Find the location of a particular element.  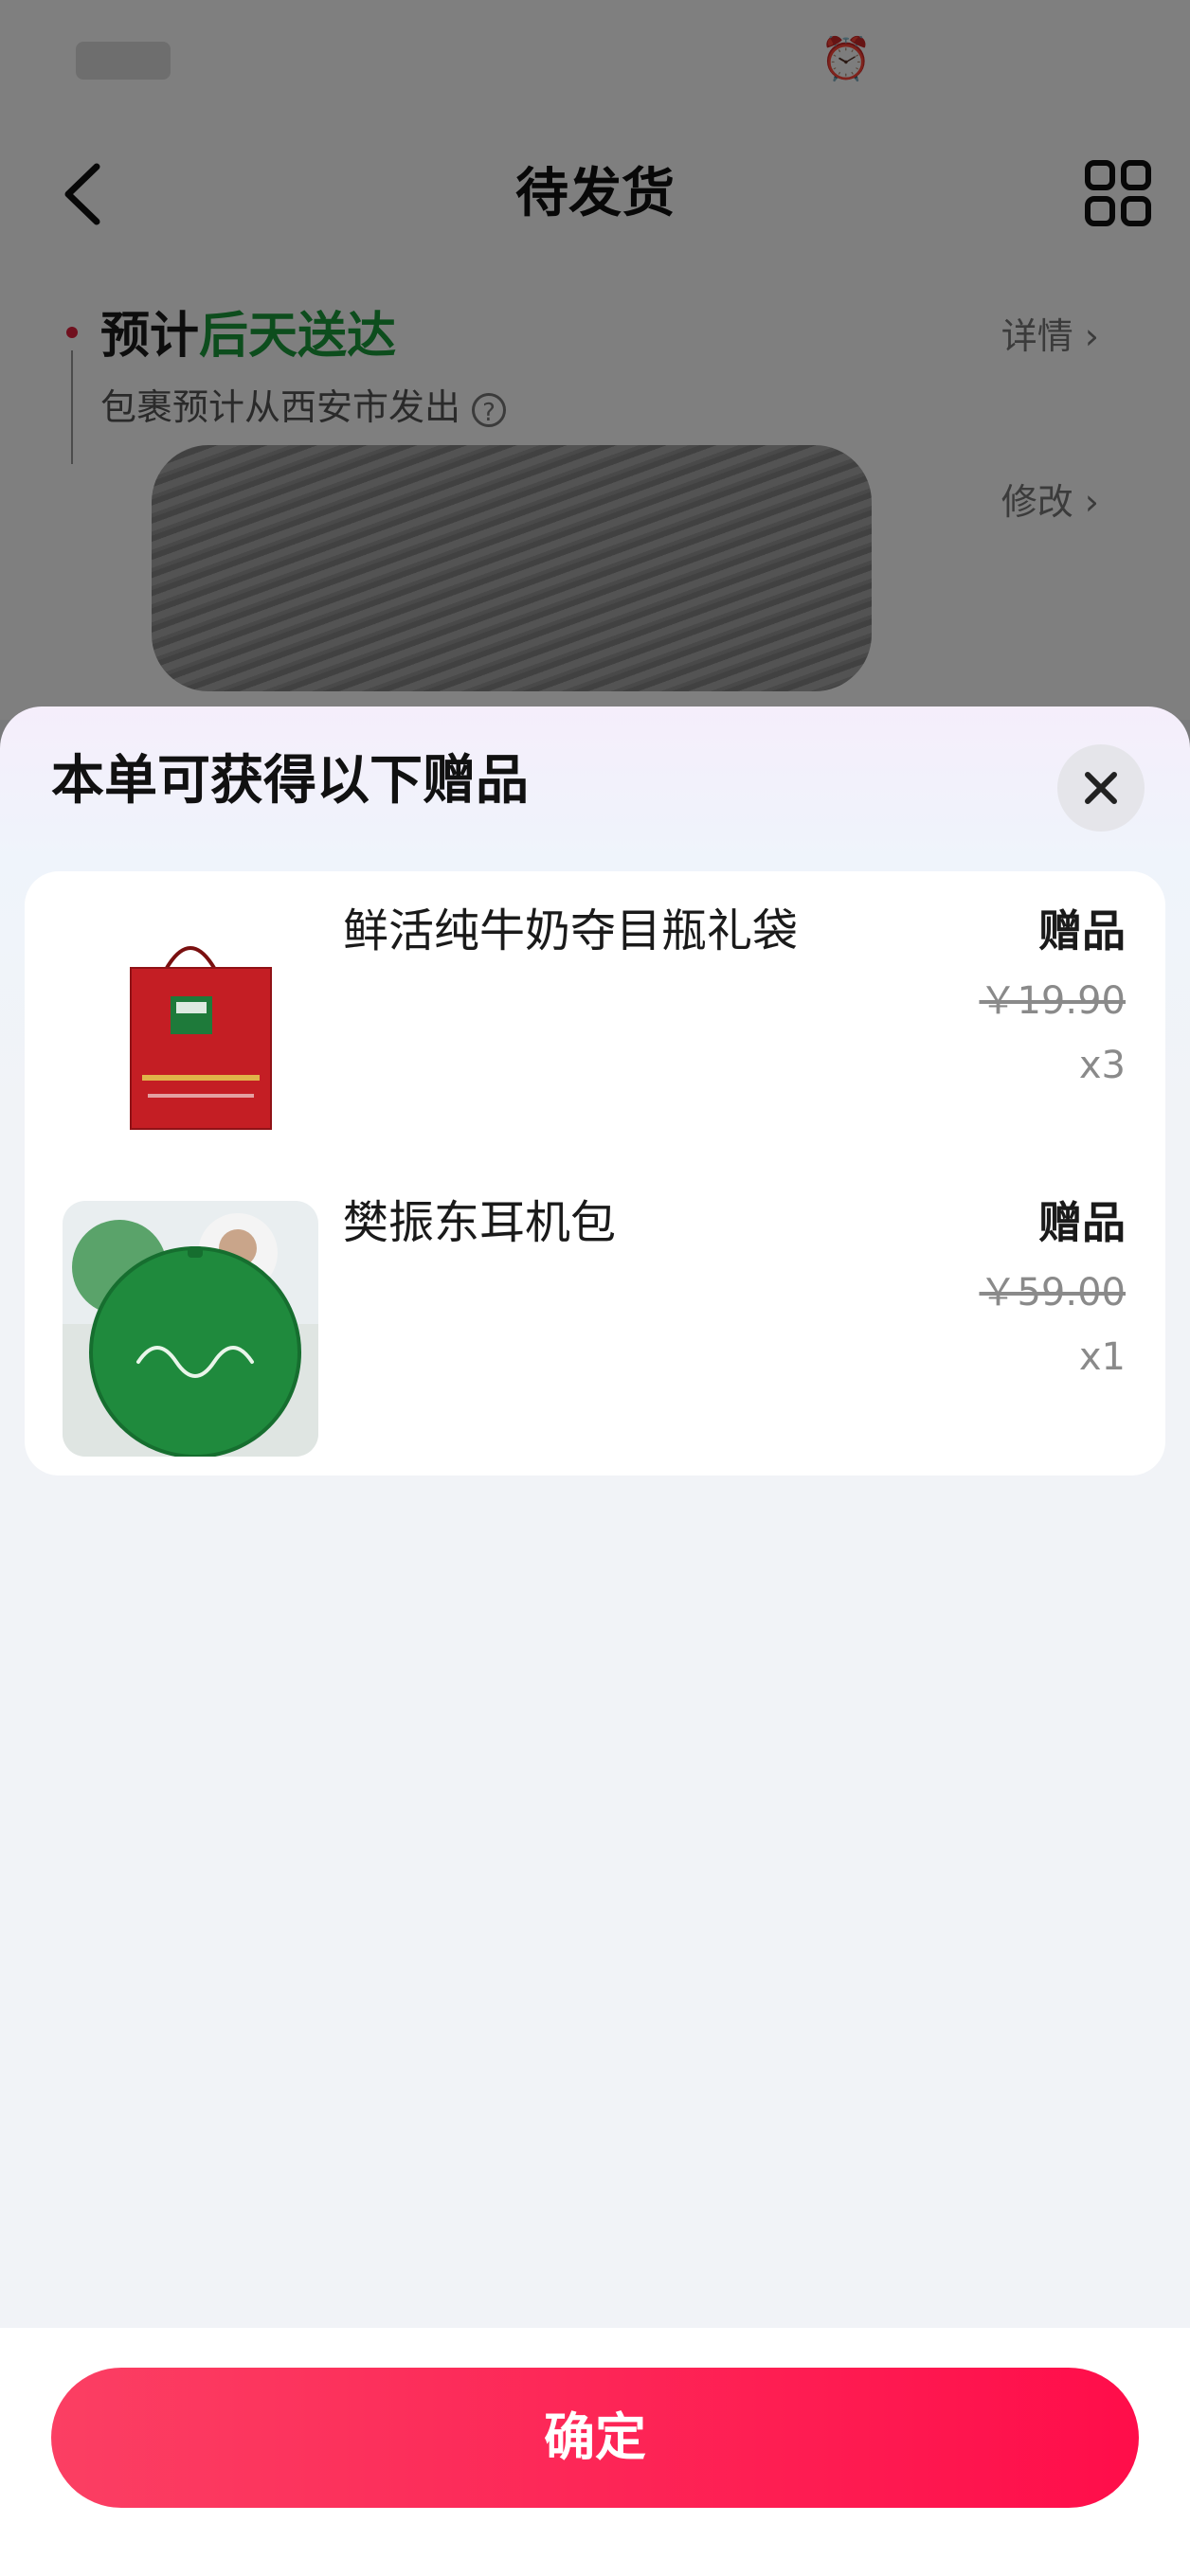

gift-item: 鲜活纯牛奶夺目瓶礼袋 赠品 ￥19.90 x3 is located at coordinates (595, 1018).